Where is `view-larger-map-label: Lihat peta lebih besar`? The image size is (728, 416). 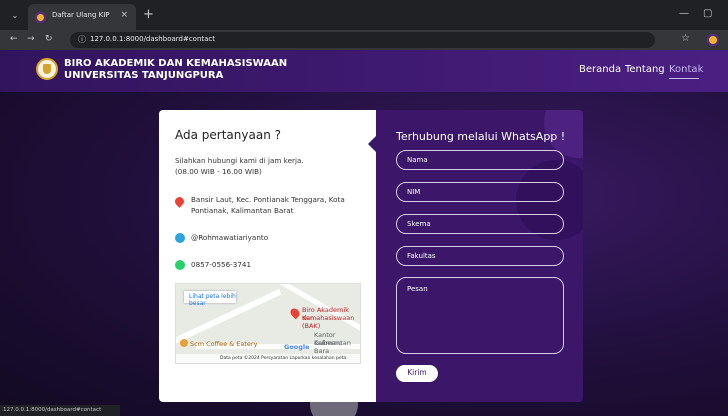 view-larger-map-label: Lihat peta lebih besar is located at coordinates (212, 300).